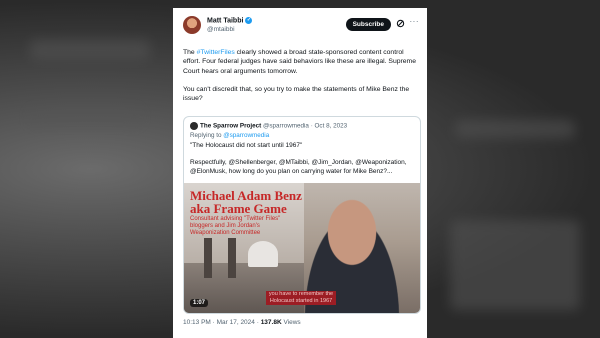 This screenshot has width=600, height=338. Describe the element at coordinates (199, 303) in the screenshot. I see `video-duration: 1:07` at that location.